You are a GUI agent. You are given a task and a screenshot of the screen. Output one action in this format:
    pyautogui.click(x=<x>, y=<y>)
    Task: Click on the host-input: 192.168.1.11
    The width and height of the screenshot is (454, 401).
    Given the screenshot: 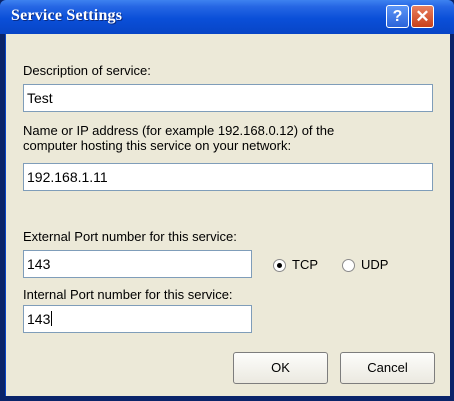 What is the action you would take?
    pyautogui.click(x=228, y=177)
    